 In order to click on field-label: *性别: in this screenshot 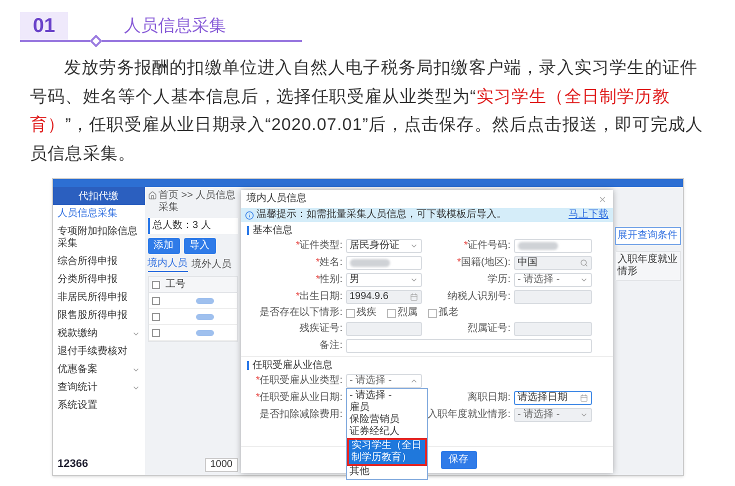, I will do `click(328, 280)`.